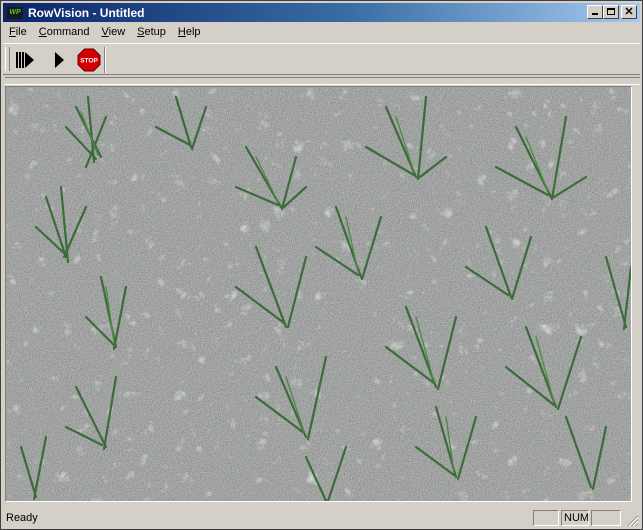  What do you see at coordinates (7, 59) in the screenshot?
I see `toolbar-grip` at bounding box center [7, 59].